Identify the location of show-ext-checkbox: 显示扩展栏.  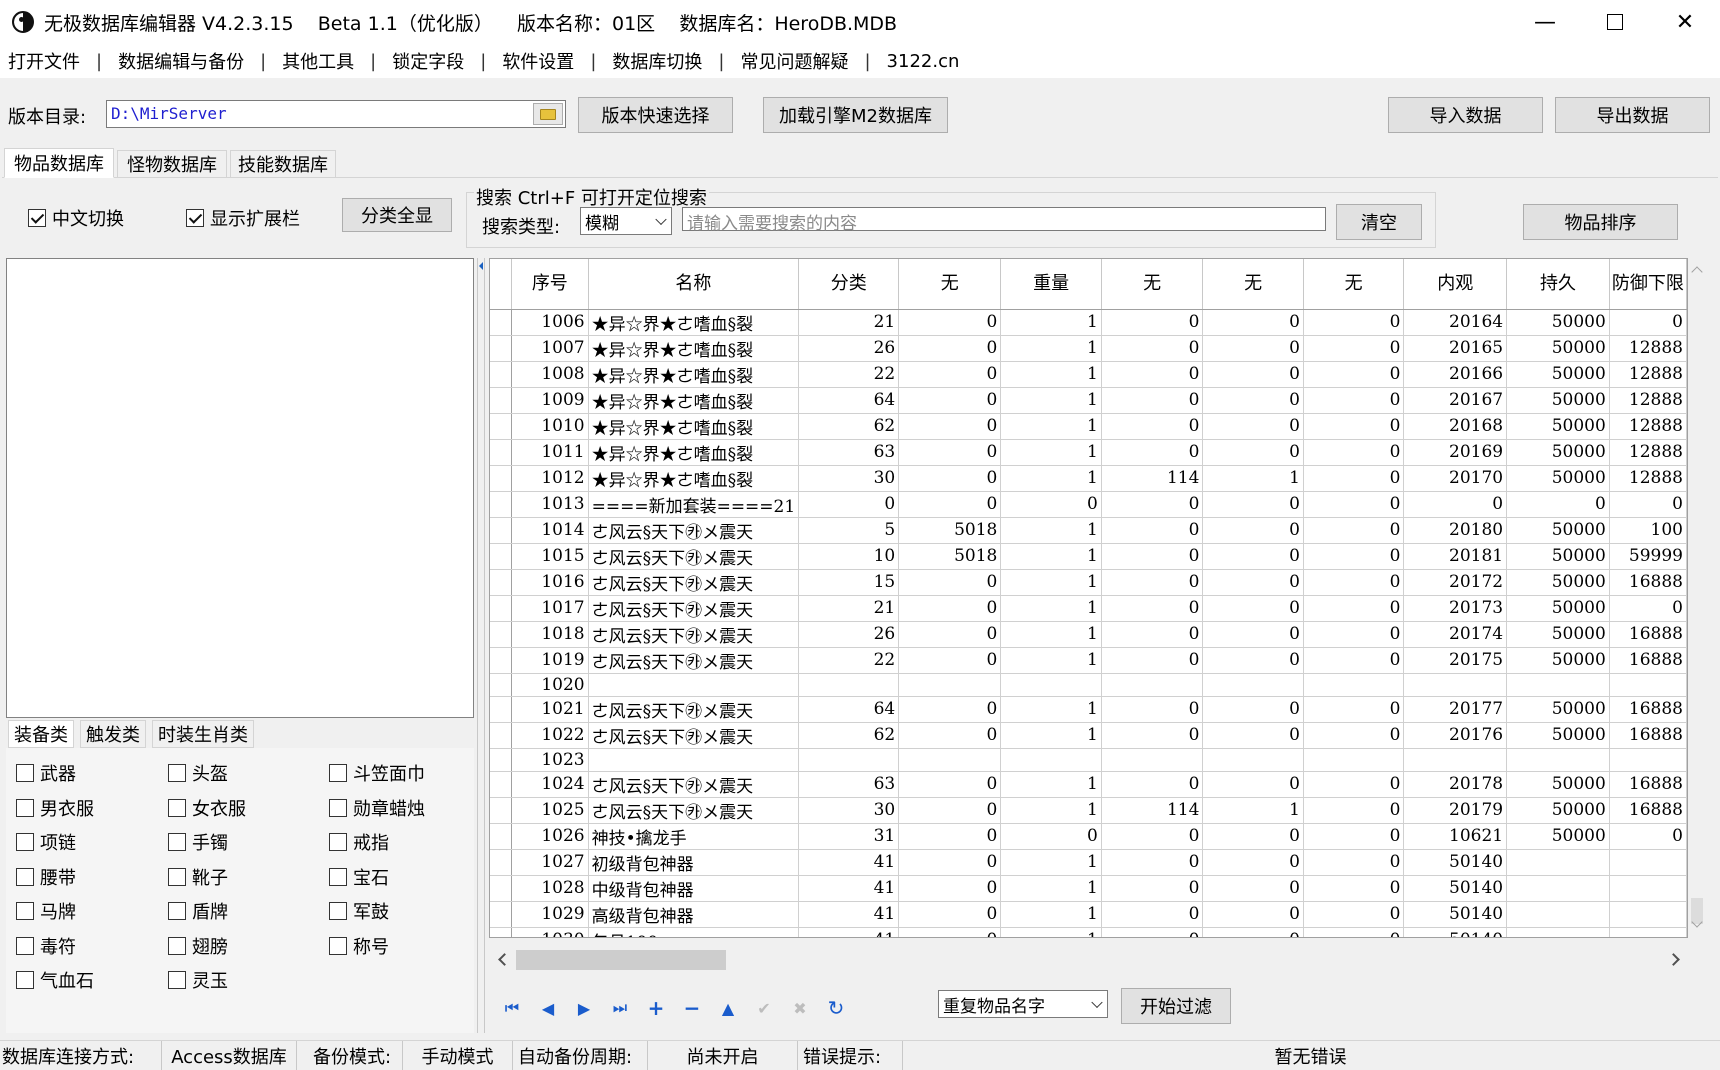
(243, 218).